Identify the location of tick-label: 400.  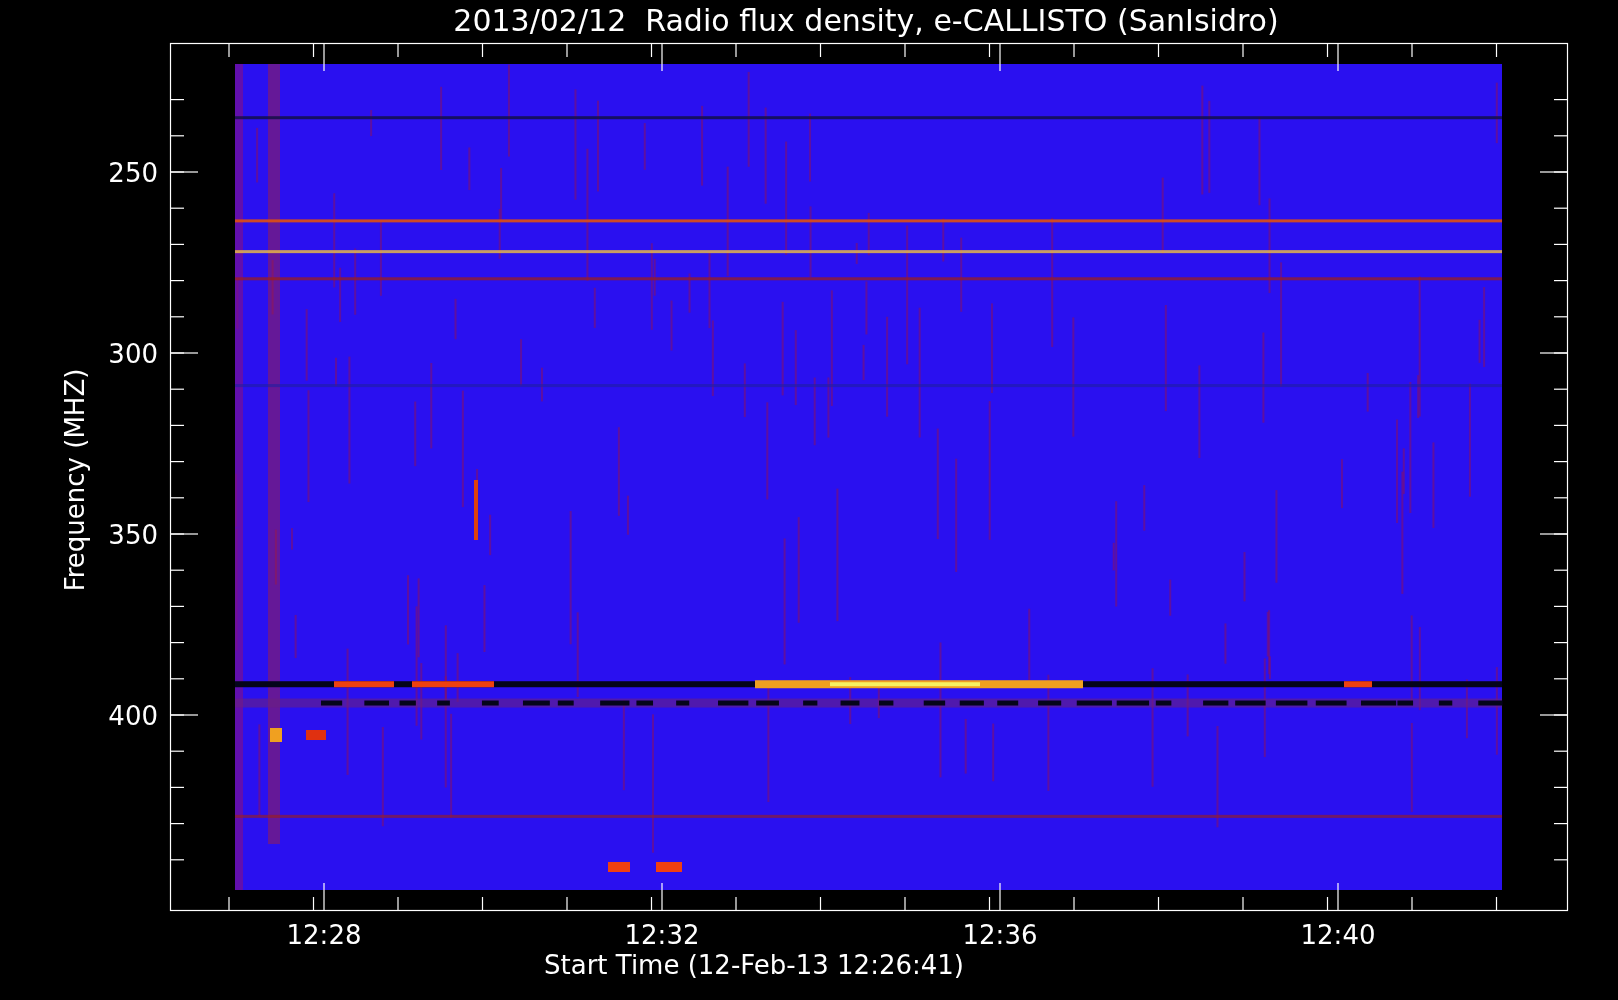
(133, 716).